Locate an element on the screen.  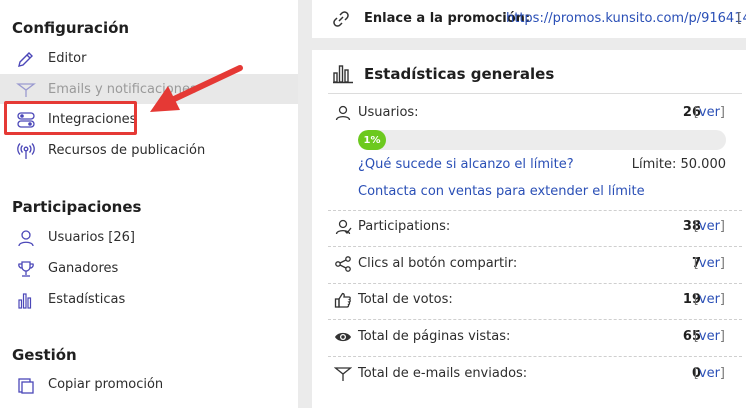
sidebar-item-estadisticas: Estadísticas is located at coordinates (149, 299).